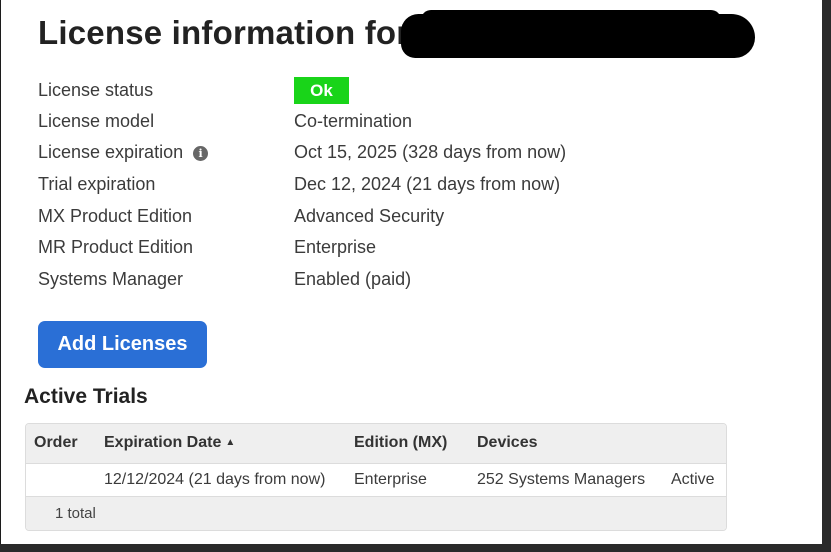 This screenshot has height=552, width=831. I want to click on cell-devices: 252 Systems Managers, so click(561, 479).